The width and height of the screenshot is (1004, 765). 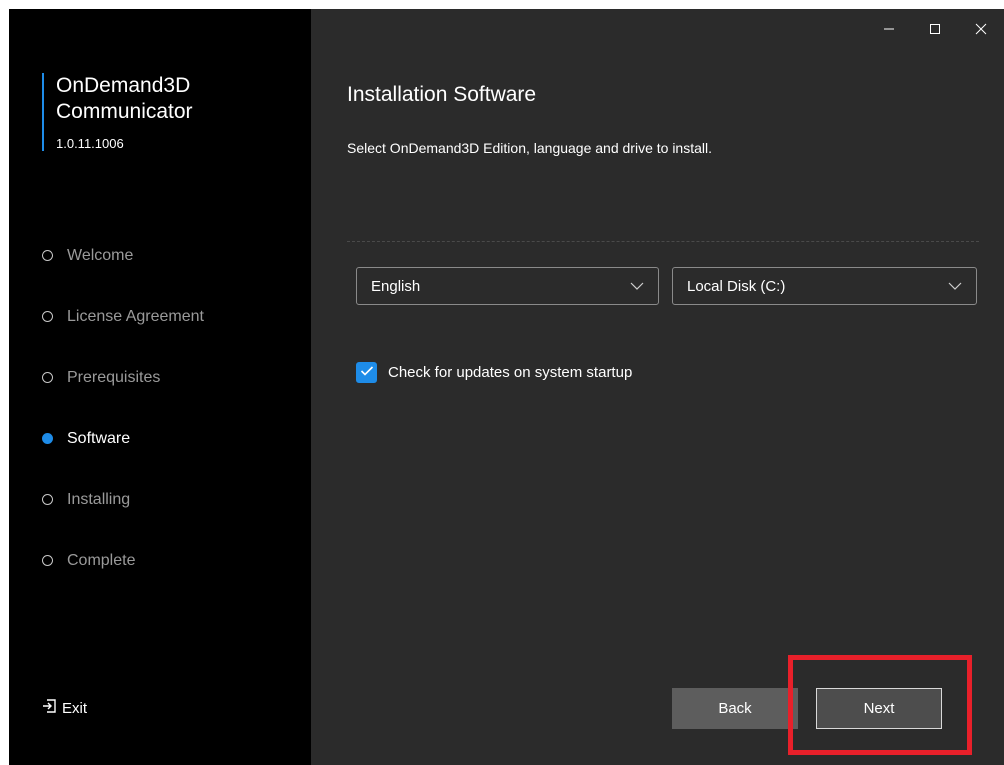 I want to click on drive-select-value: Local Disk (C:), so click(x=736, y=286).